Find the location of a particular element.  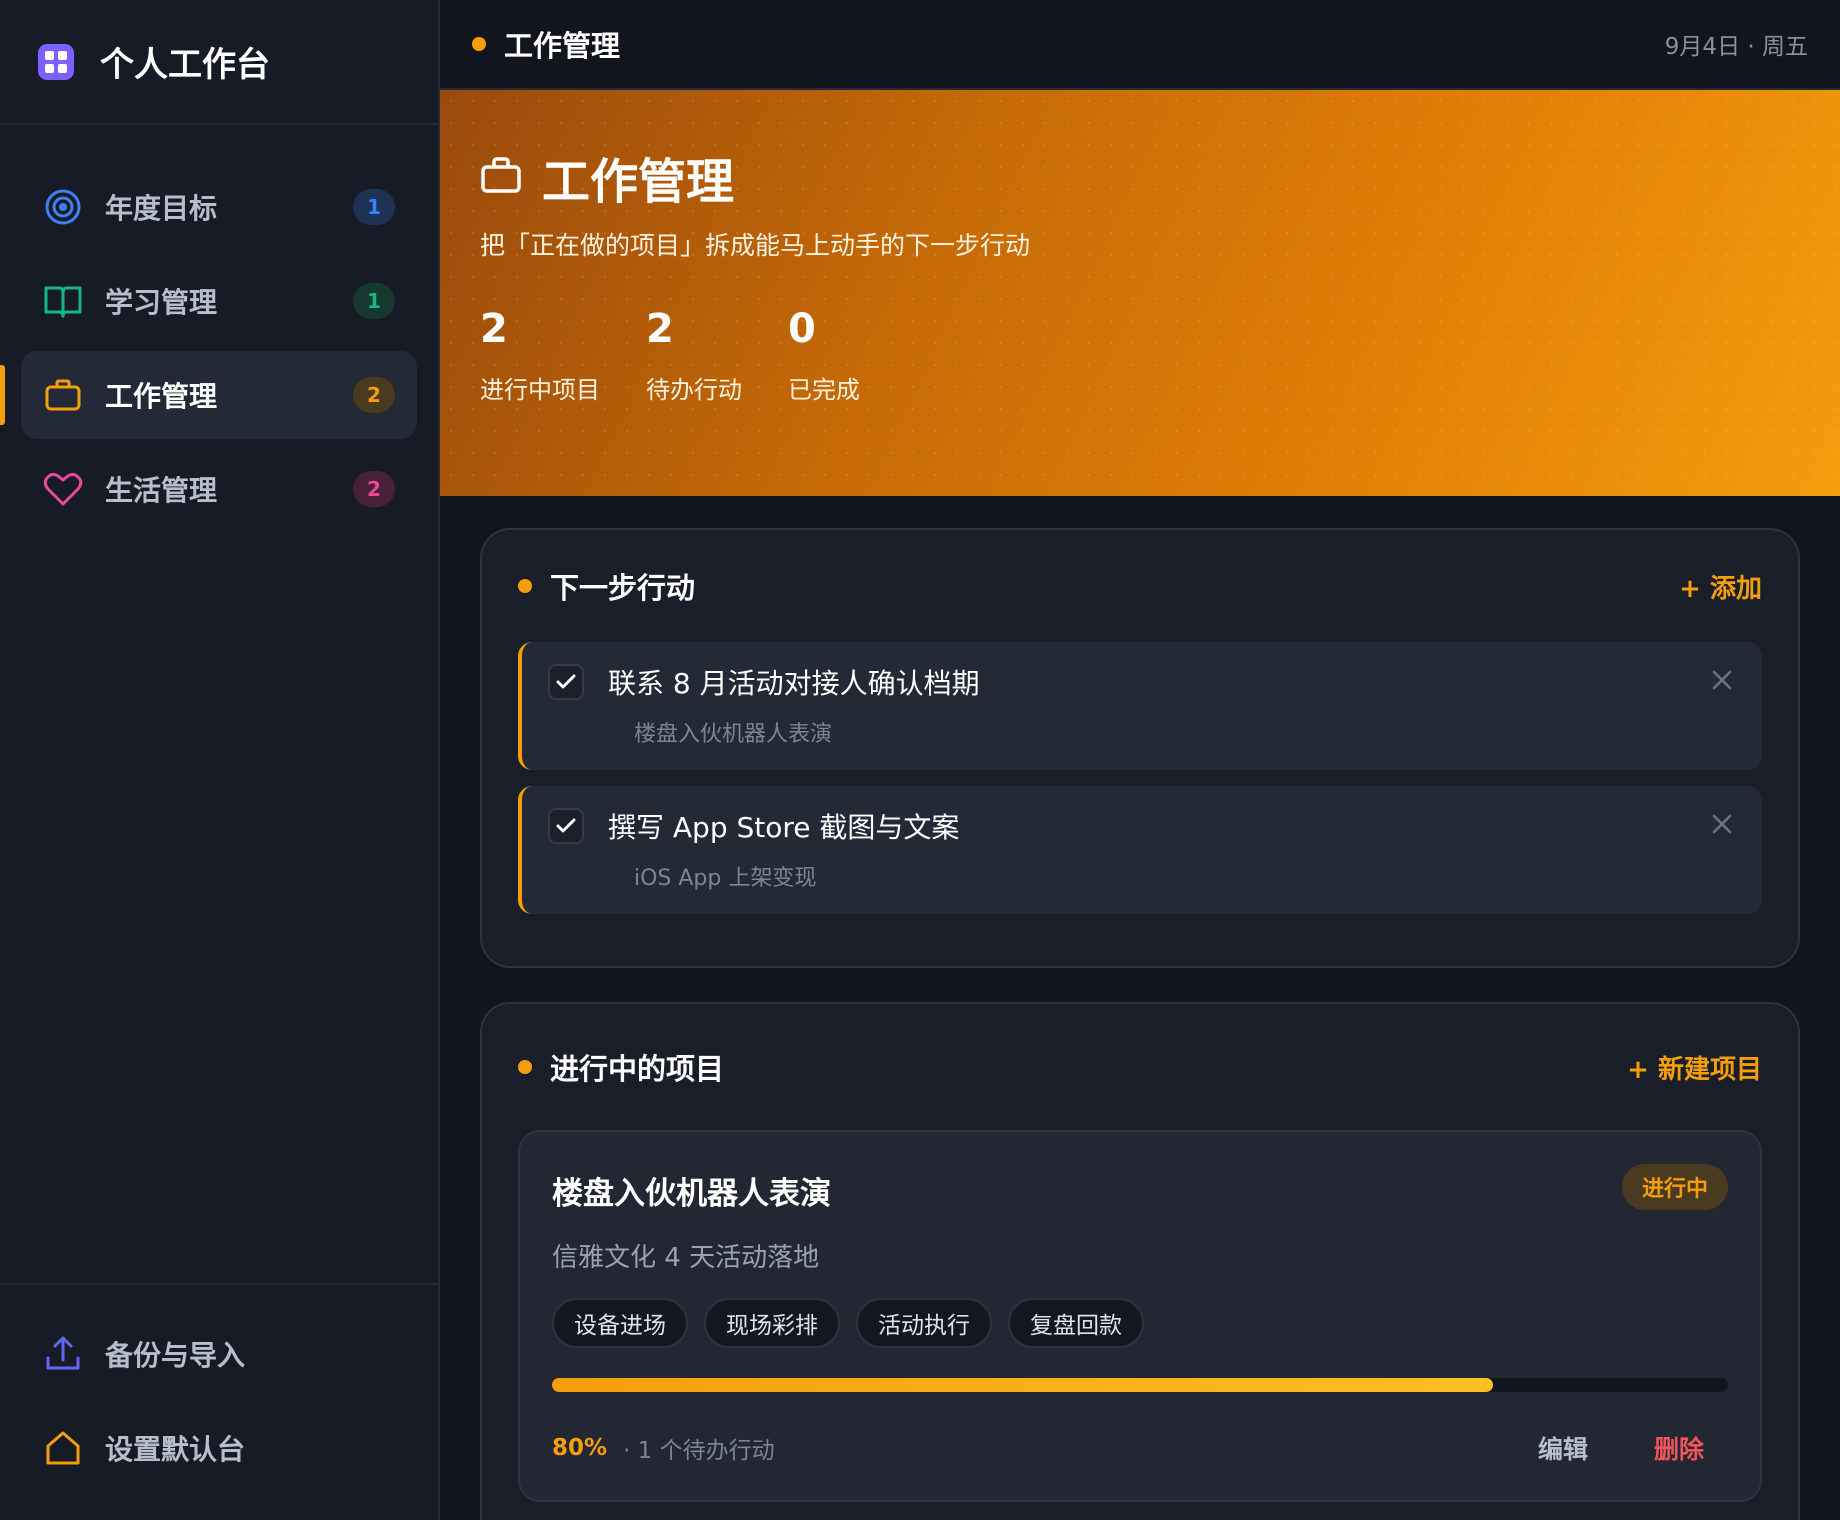

stat-pending-actions: 2 待办行动 is located at coordinates (694, 355).